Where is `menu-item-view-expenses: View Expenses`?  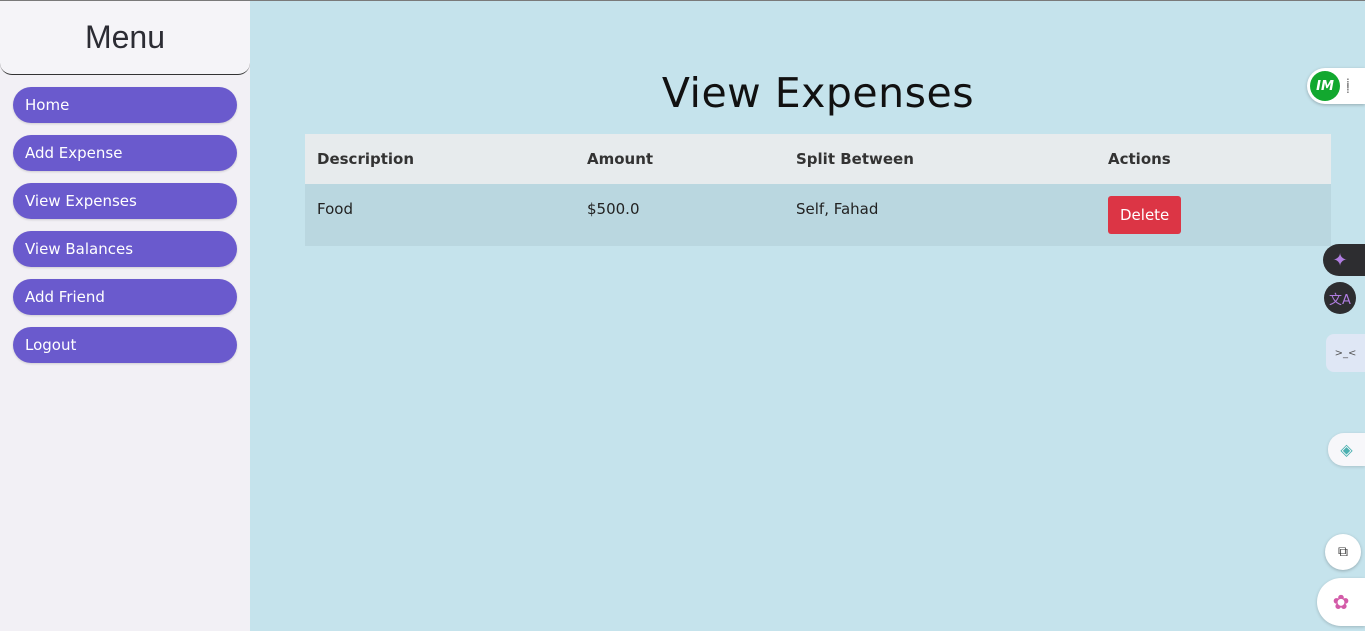 menu-item-view-expenses: View Expenses is located at coordinates (125, 201).